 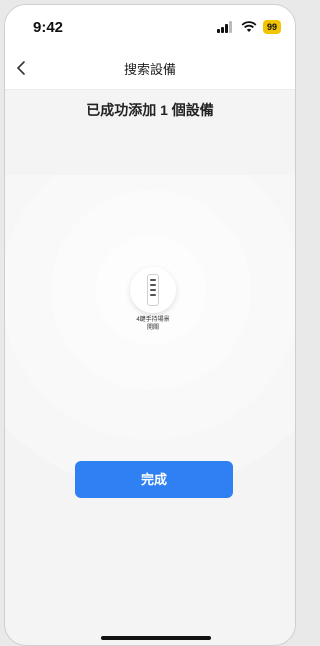 What do you see at coordinates (153, 320) in the screenshot?
I see `device-name-line1: 4鍵手持場景` at bounding box center [153, 320].